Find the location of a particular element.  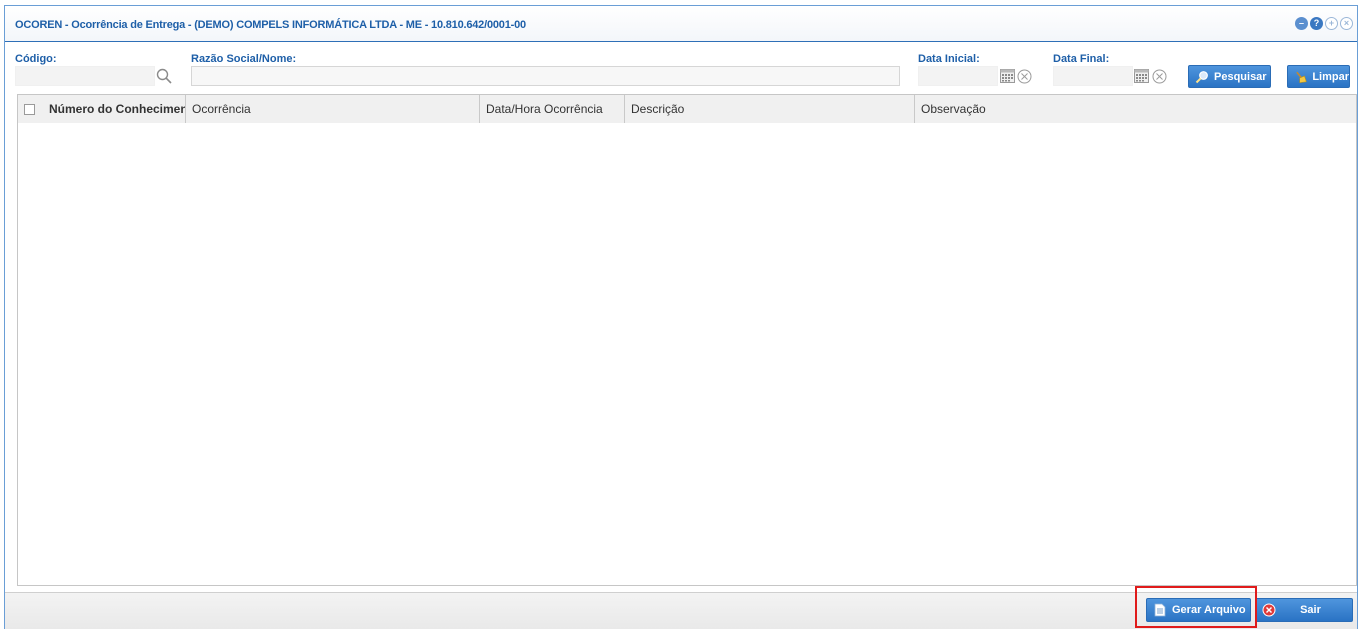

data-final-field is located at coordinates (1093, 76).